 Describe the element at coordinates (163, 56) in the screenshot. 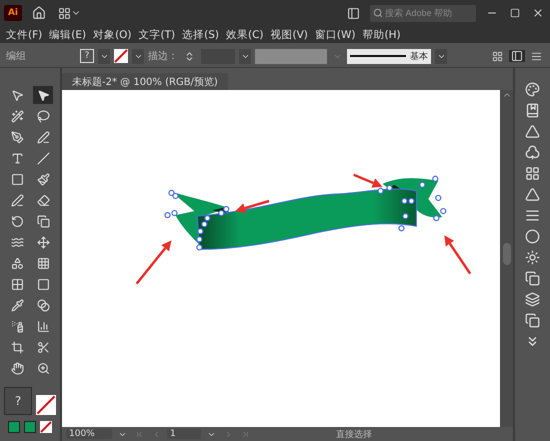

I see `stroke-label: 描边：` at that location.